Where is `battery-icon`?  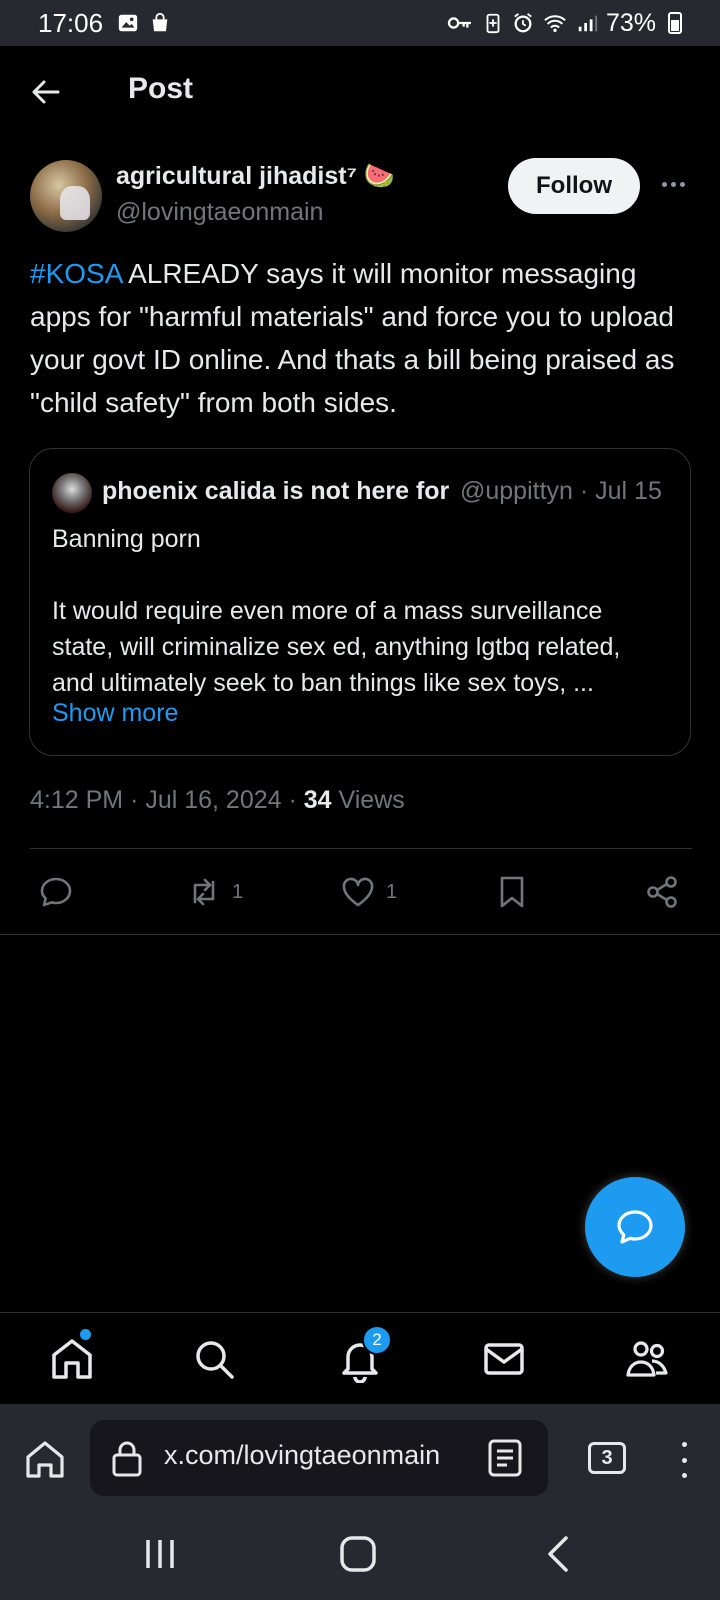
battery-icon is located at coordinates (675, 23).